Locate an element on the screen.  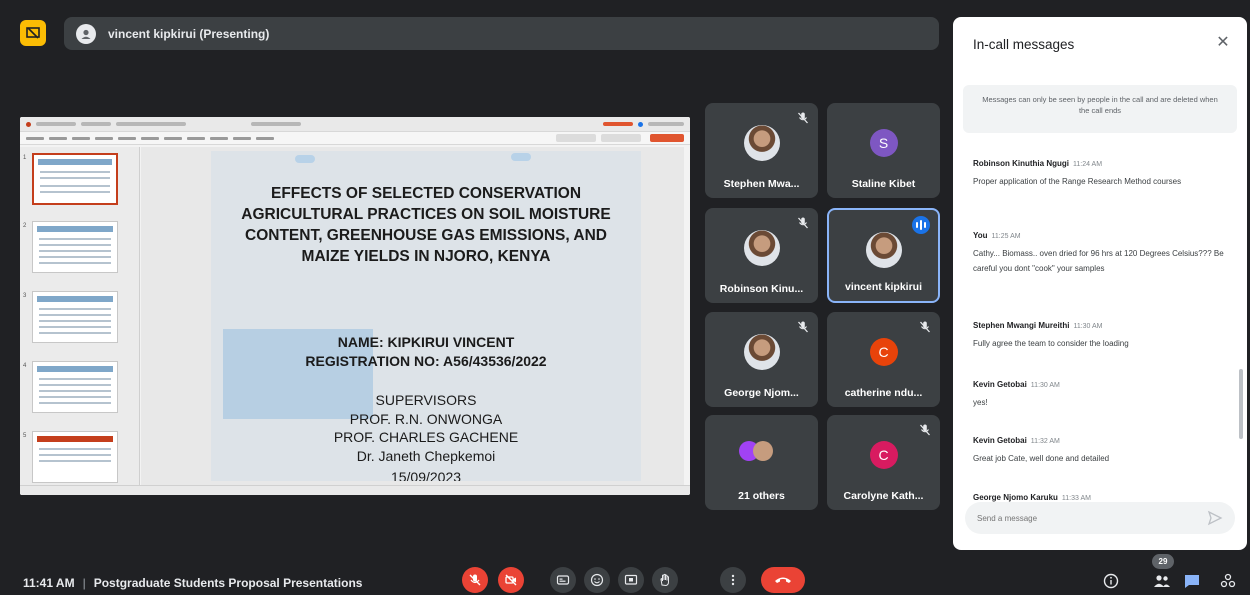
mic-off-button is located at coordinates (475, 580).